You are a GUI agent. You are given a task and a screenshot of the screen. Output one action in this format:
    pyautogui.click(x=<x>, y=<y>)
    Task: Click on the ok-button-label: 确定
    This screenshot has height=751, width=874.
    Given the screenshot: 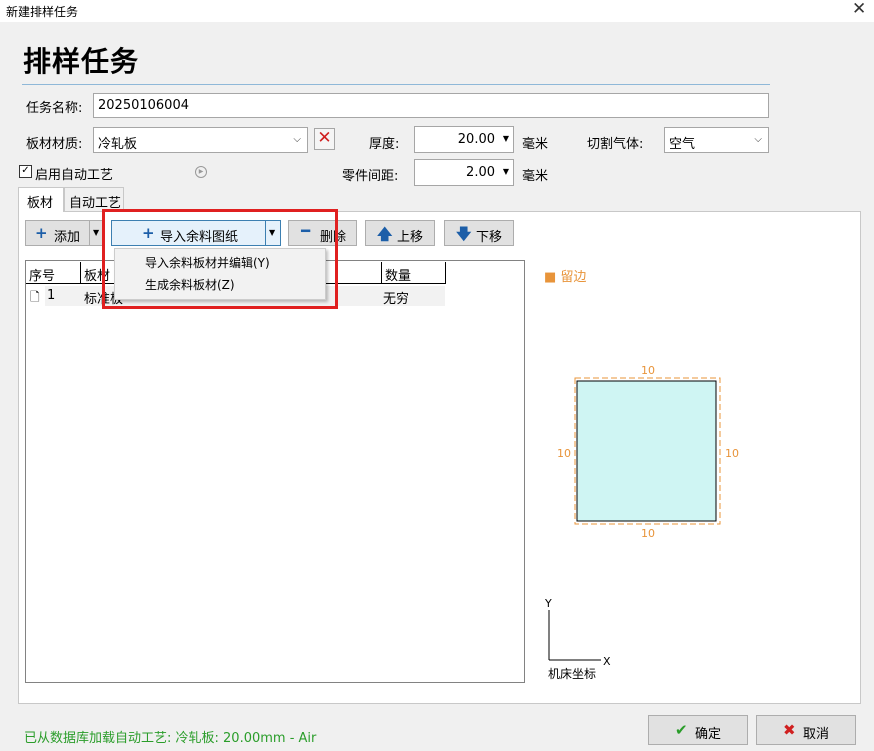 What is the action you would take?
    pyautogui.click(x=708, y=734)
    